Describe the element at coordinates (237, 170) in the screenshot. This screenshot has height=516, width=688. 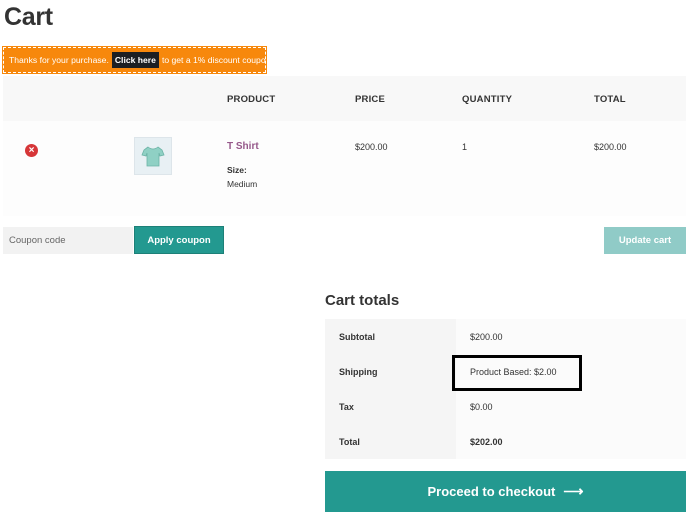
I see `product-attr-label: Size:` at that location.